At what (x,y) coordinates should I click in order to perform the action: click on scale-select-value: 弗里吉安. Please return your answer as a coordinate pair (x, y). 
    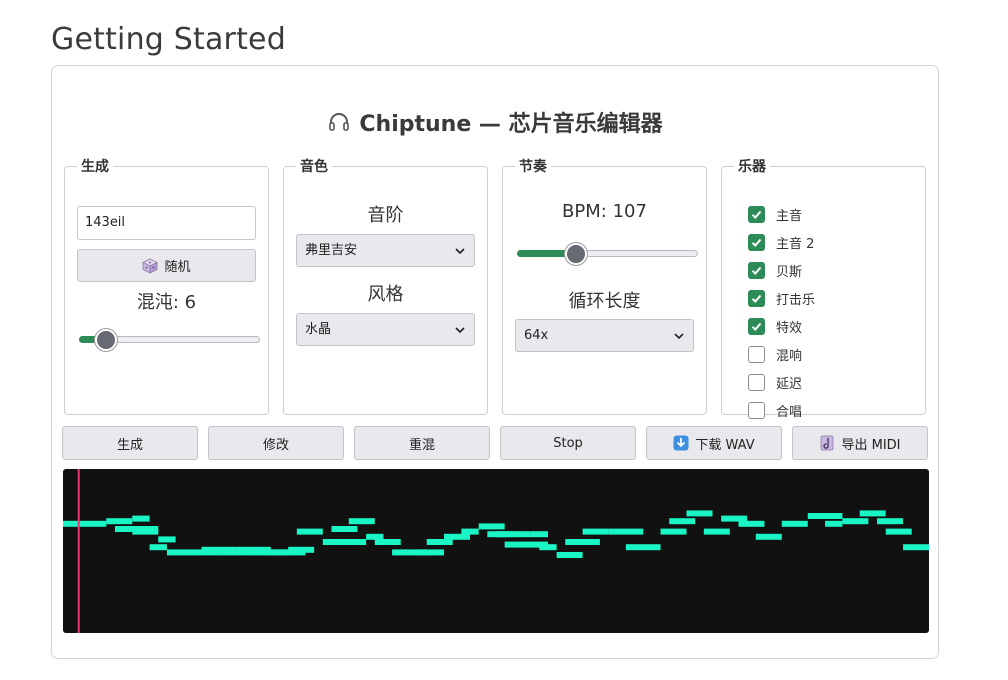
    Looking at the image, I should click on (331, 250).